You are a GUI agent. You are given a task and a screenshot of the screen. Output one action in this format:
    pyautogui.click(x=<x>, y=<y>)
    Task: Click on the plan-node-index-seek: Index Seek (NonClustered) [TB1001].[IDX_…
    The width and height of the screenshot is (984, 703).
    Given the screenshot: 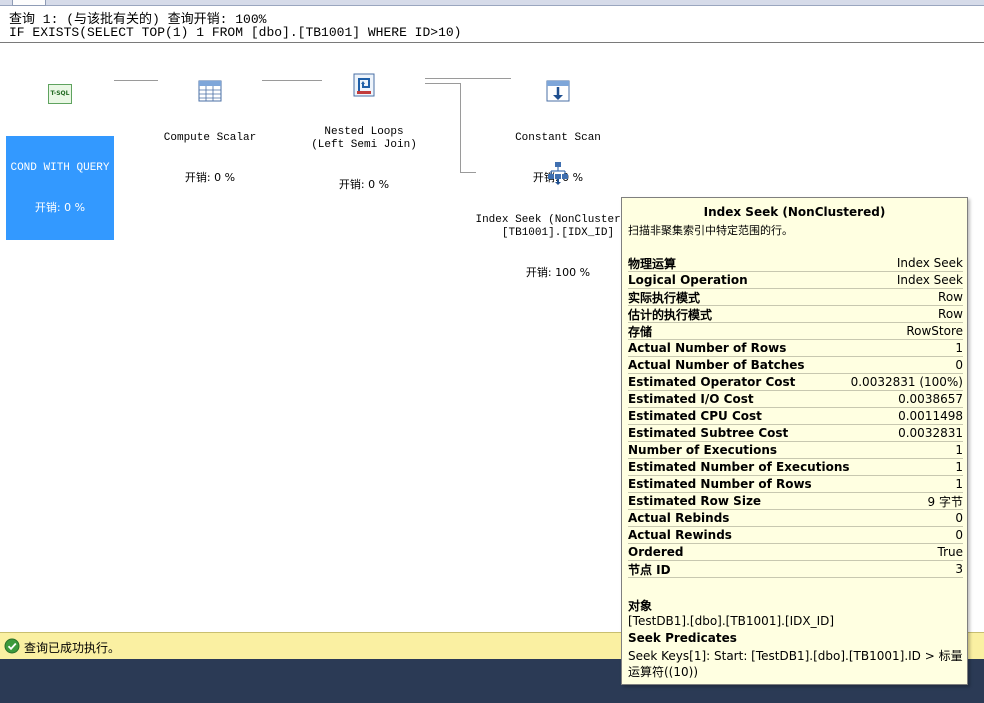 What is the action you would take?
    pyautogui.click(x=558, y=219)
    